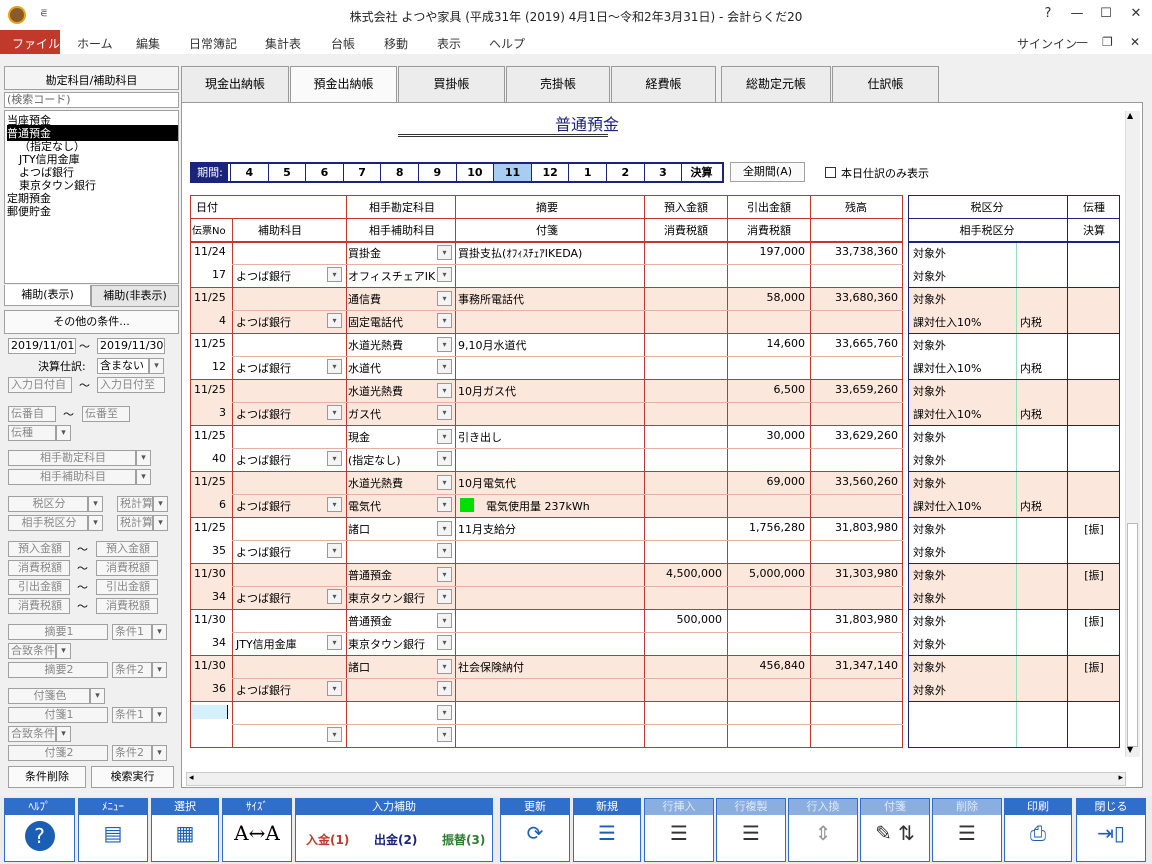 This screenshot has width=1152, height=864. What do you see at coordinates (625, 172) in the screenshot?
I see `period-2: 2` at bounding box center [625, 172].